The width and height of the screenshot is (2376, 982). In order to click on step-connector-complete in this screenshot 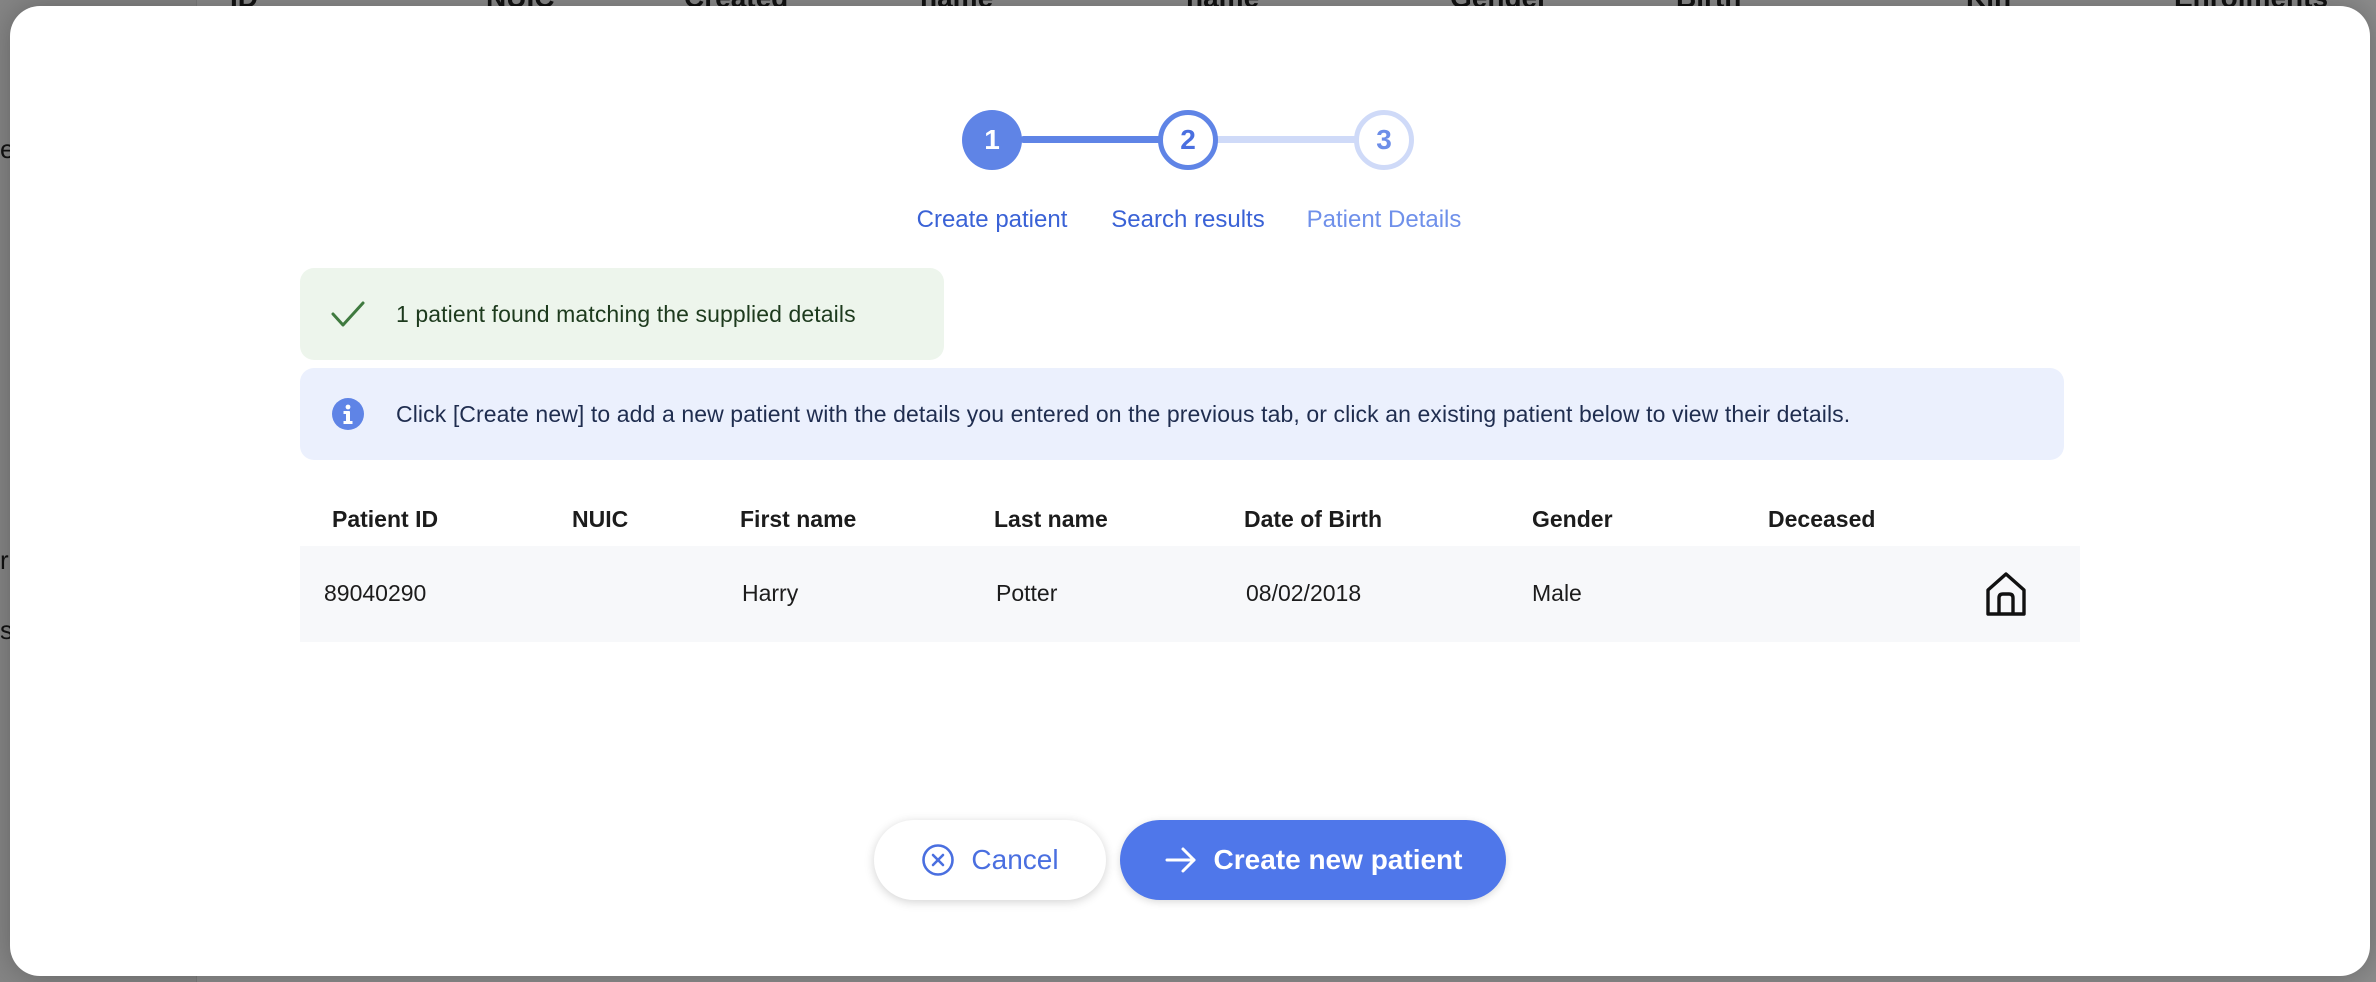, I will do `click(1098, 139)`.